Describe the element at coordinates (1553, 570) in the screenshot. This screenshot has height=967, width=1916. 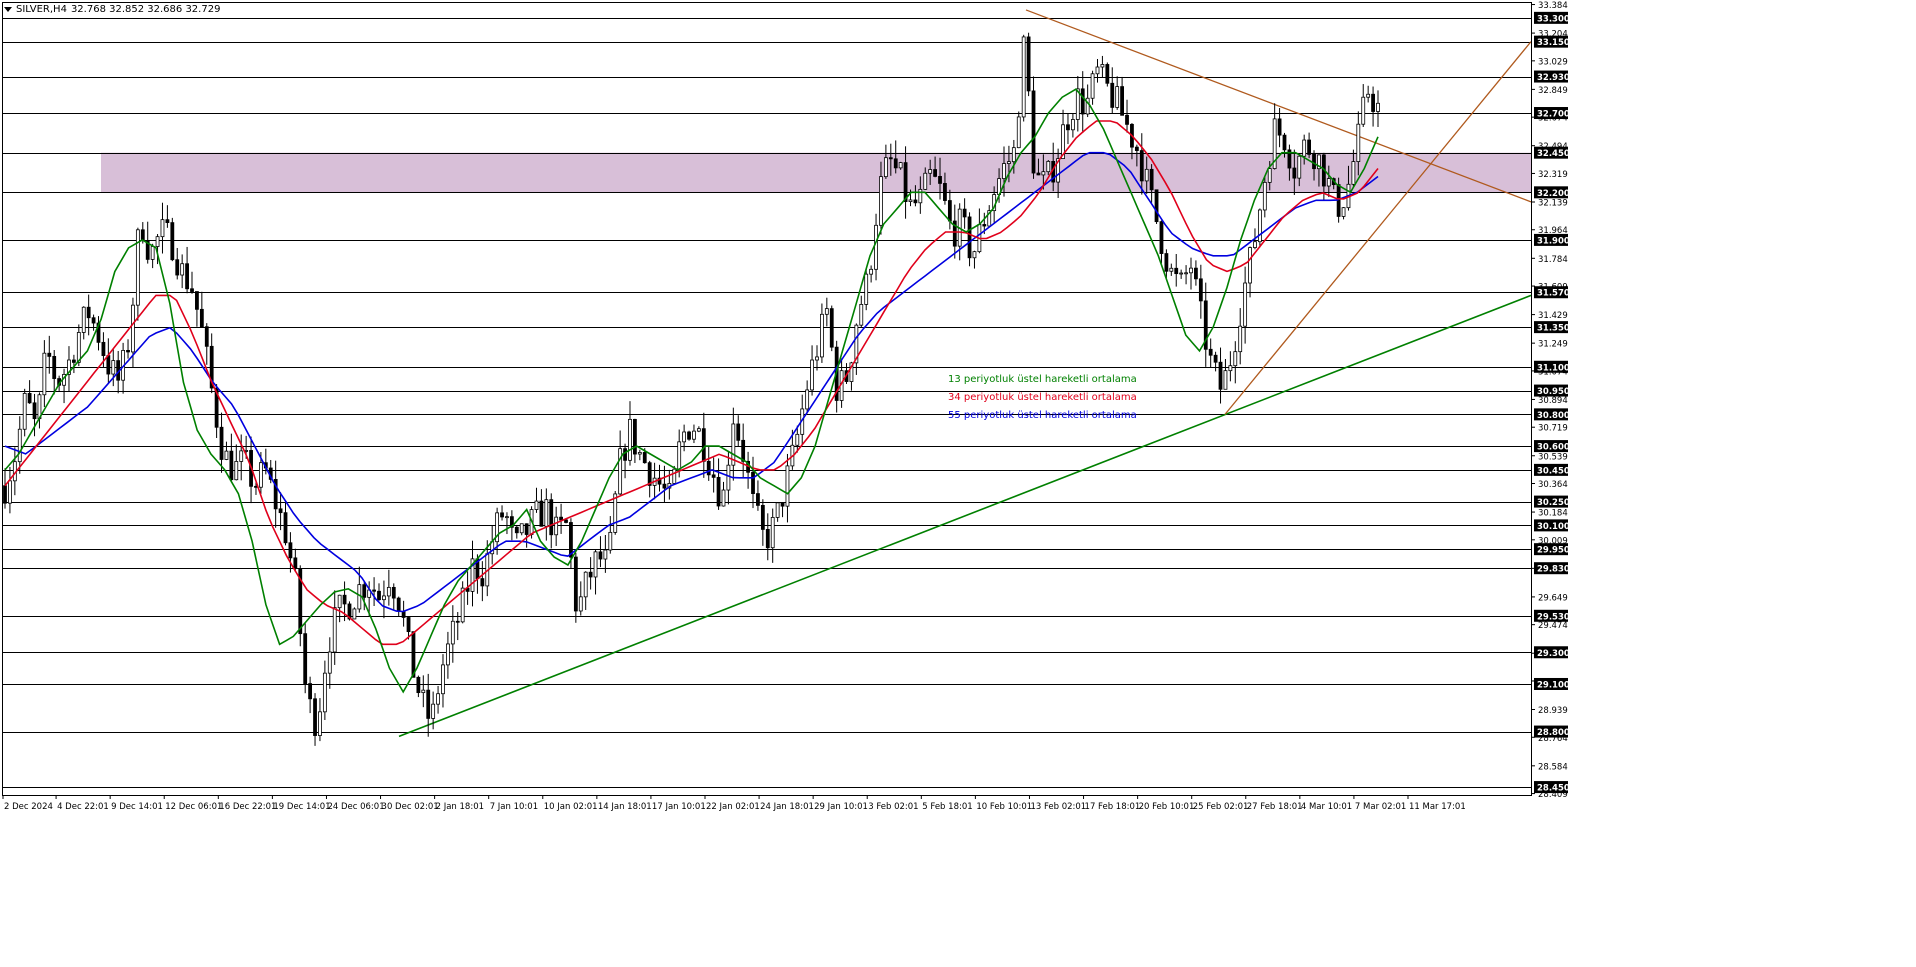
I see `level-price-label: 29.830` at that location.